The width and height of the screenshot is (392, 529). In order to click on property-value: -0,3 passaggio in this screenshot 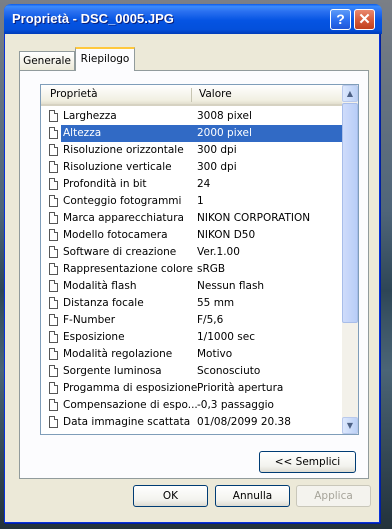, I will do `click(235, 405)`.